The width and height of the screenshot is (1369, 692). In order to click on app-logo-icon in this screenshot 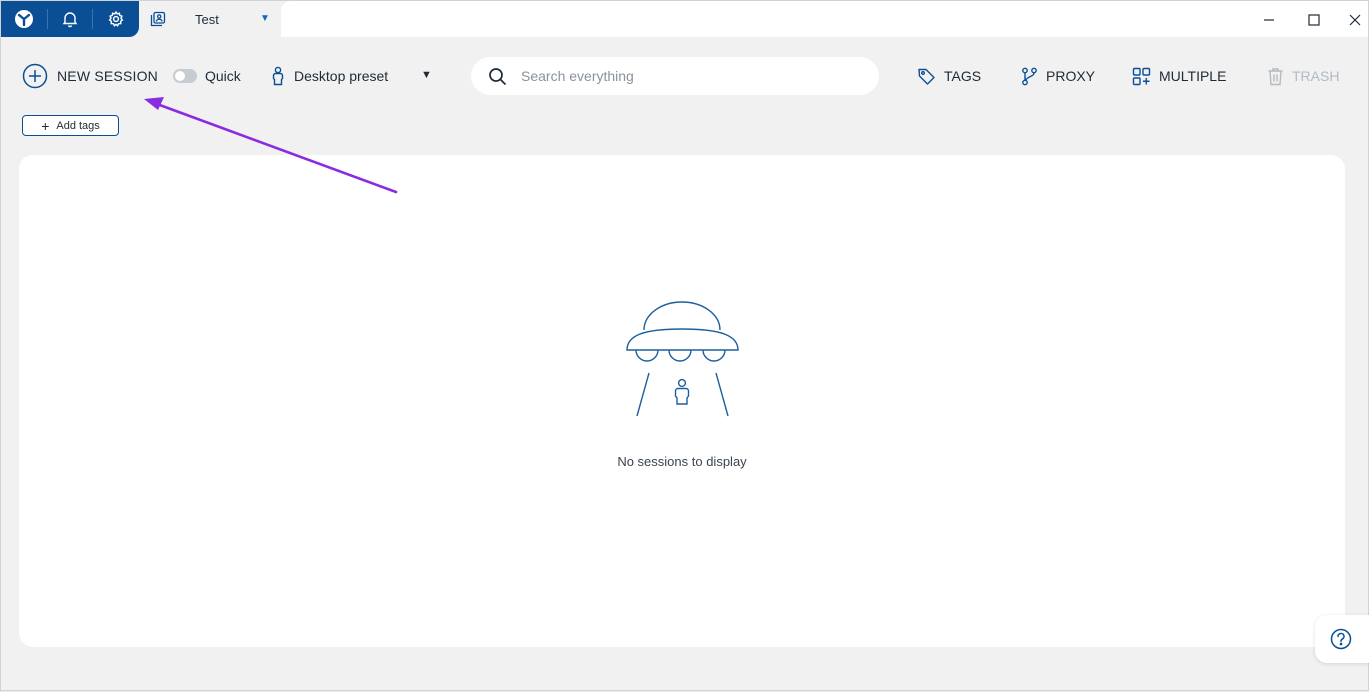, I will do `click(24, 19)`.